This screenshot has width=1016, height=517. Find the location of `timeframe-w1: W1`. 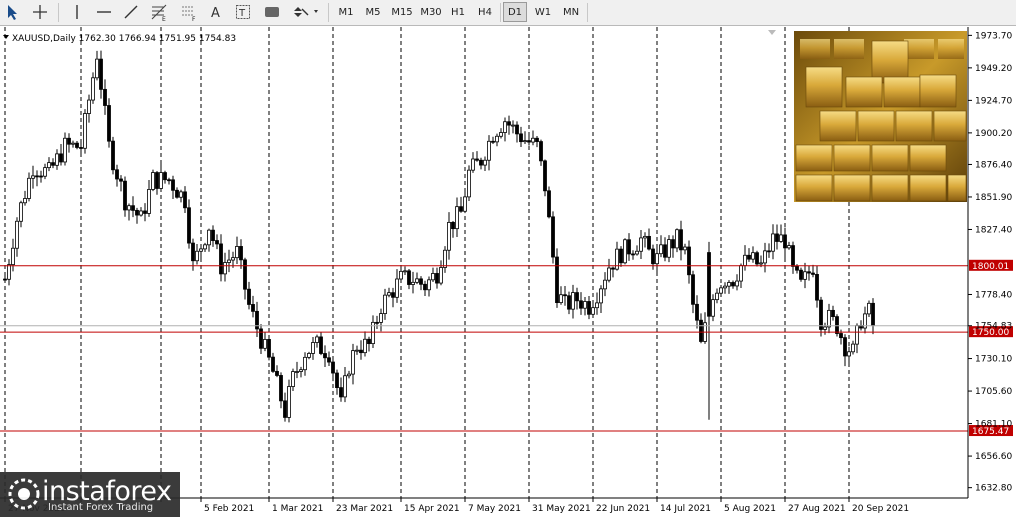

timeframe-w1: W1 is located at coordinates (543, 12).